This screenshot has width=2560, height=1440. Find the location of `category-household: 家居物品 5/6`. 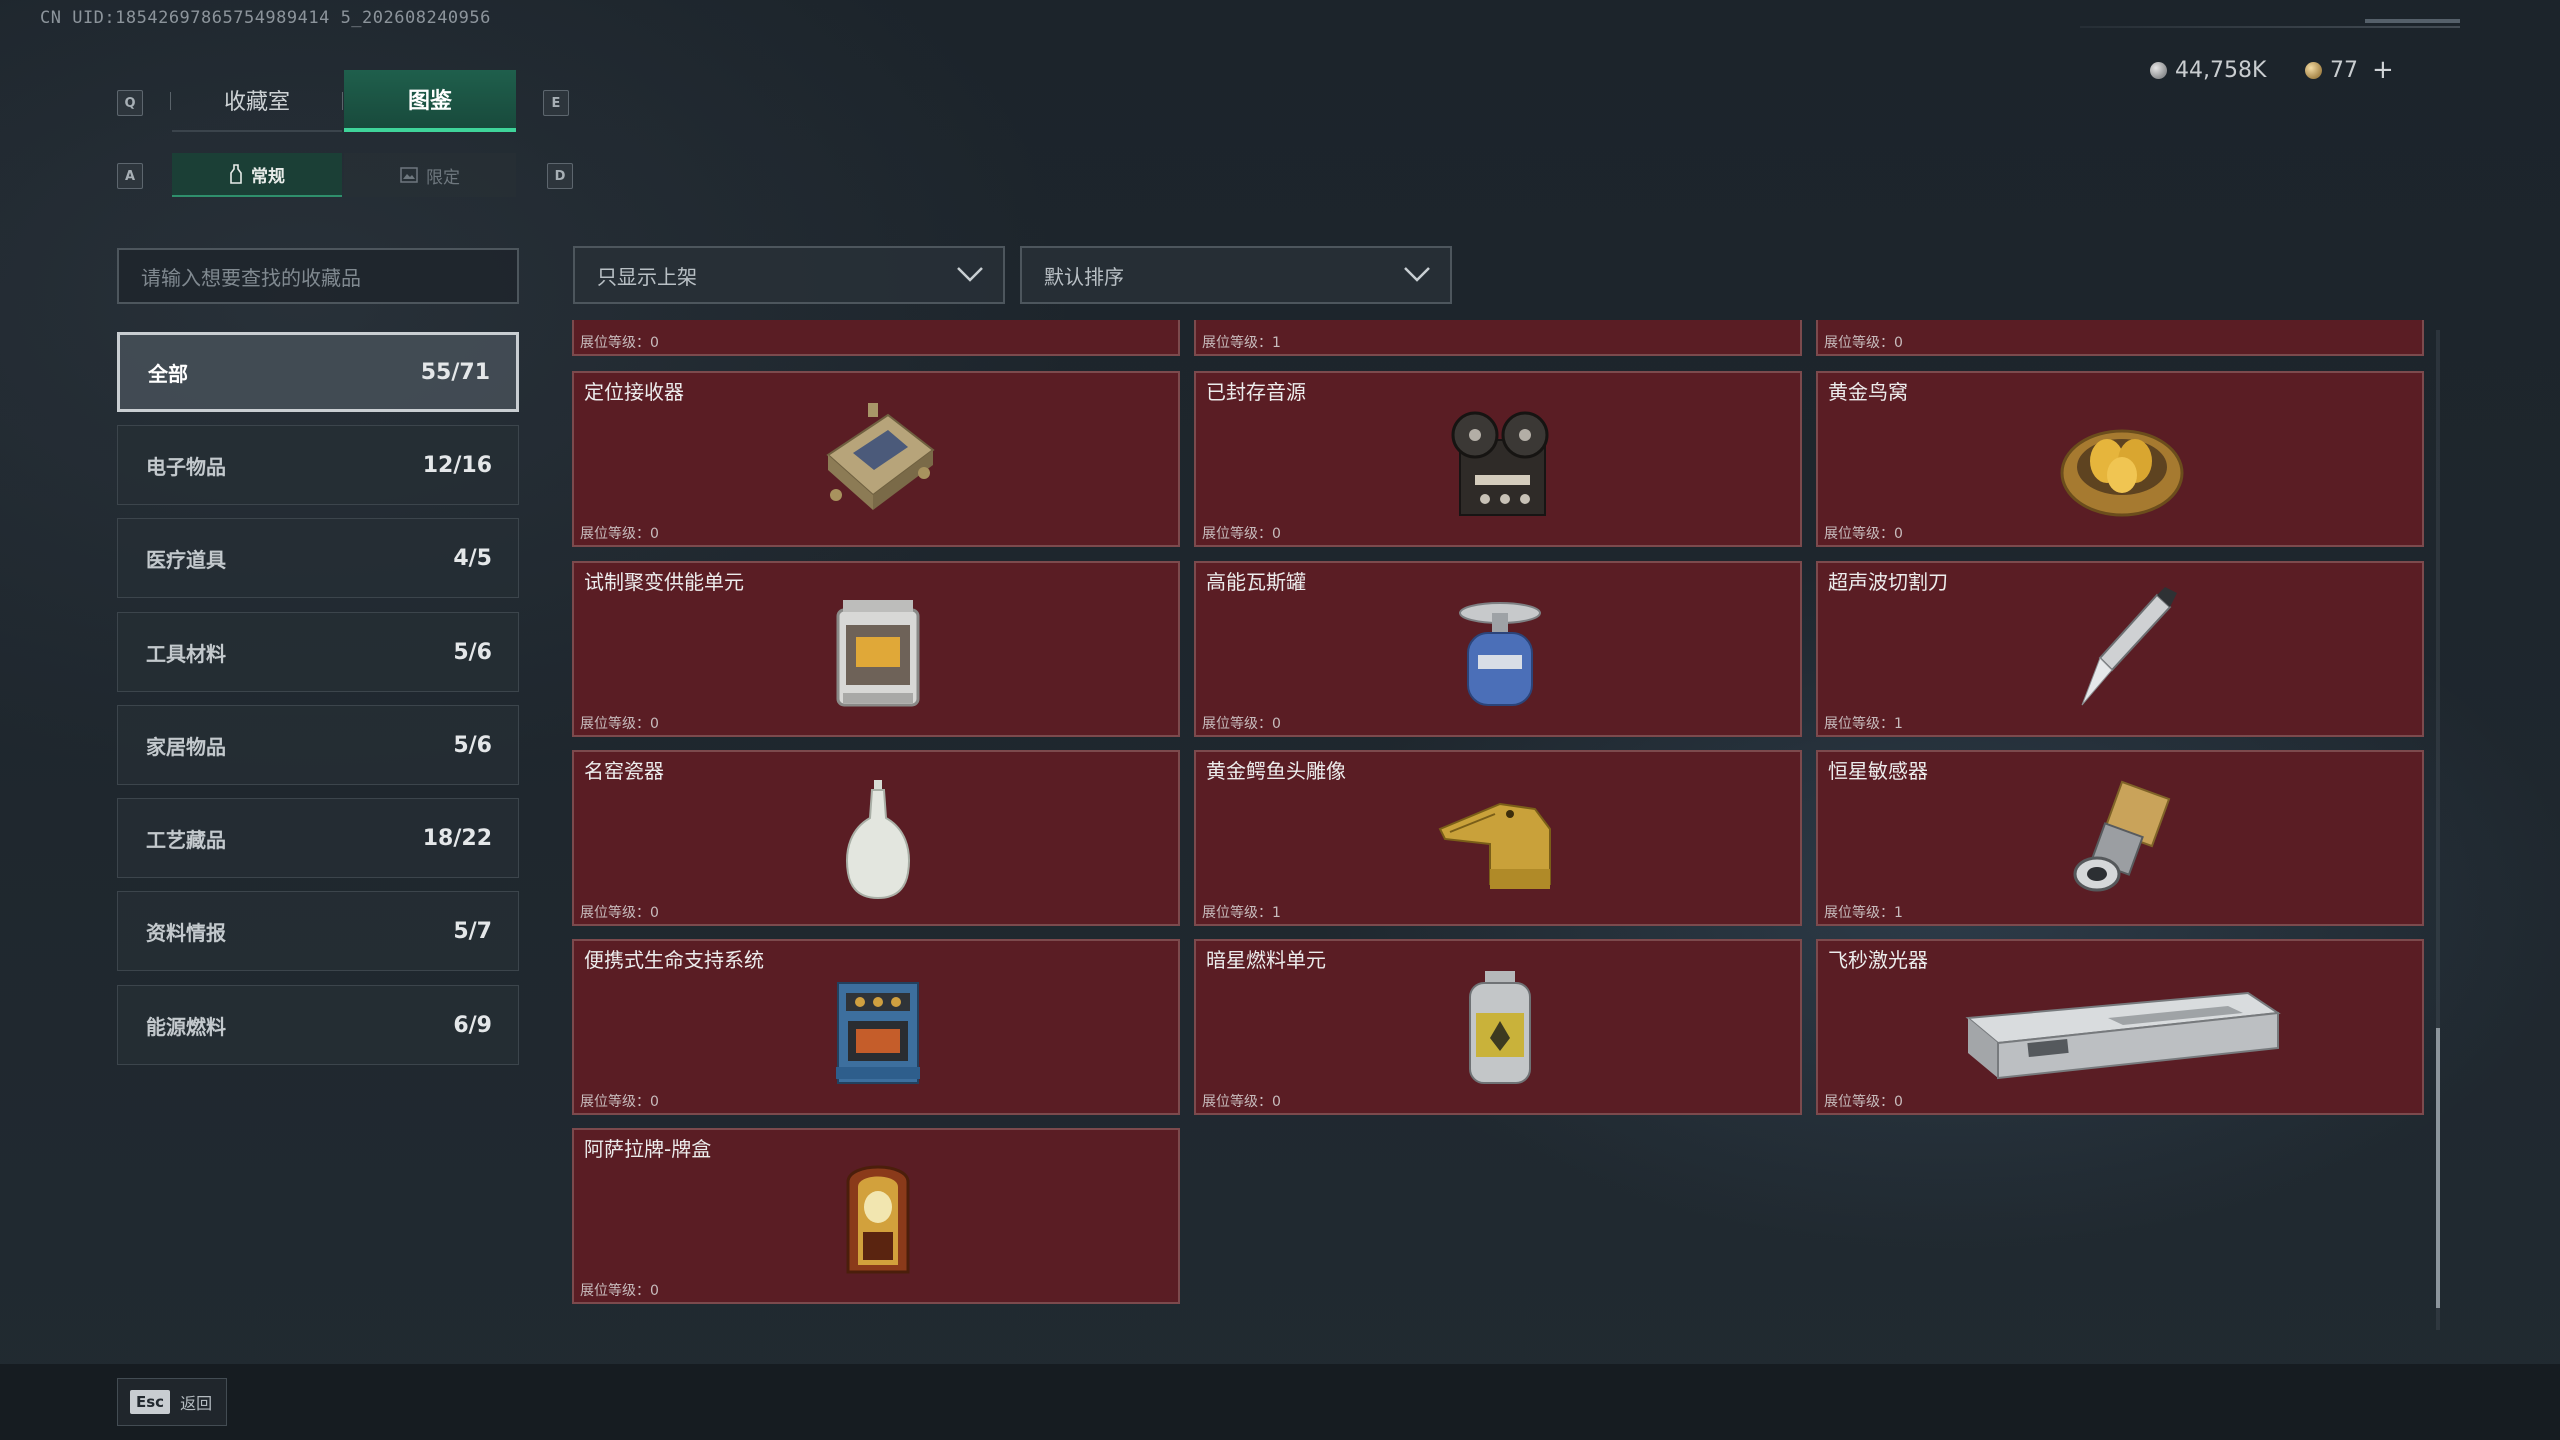

category-household: 家居物品 5/6 is located at coordinates (318, 745).